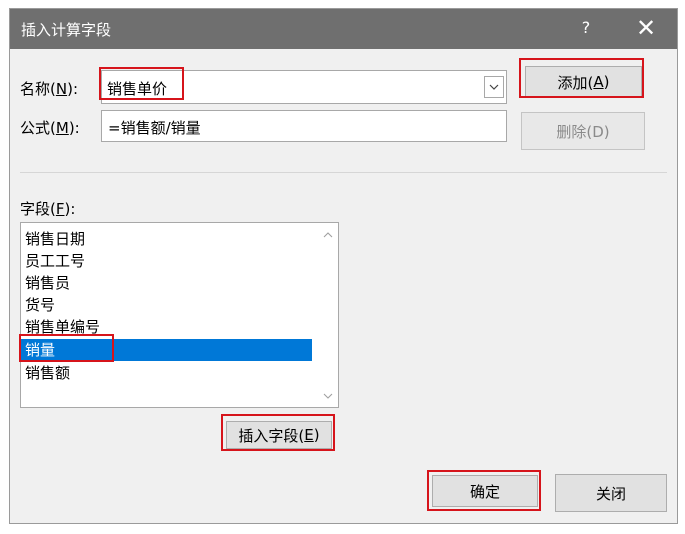 Image resolution: width=685 pixels, height=534 pixels. What do you see at coordinates (66, 30) in the screenshot?
I see `dialog-title: 插入计算字段` at bounding box center [66, 30].